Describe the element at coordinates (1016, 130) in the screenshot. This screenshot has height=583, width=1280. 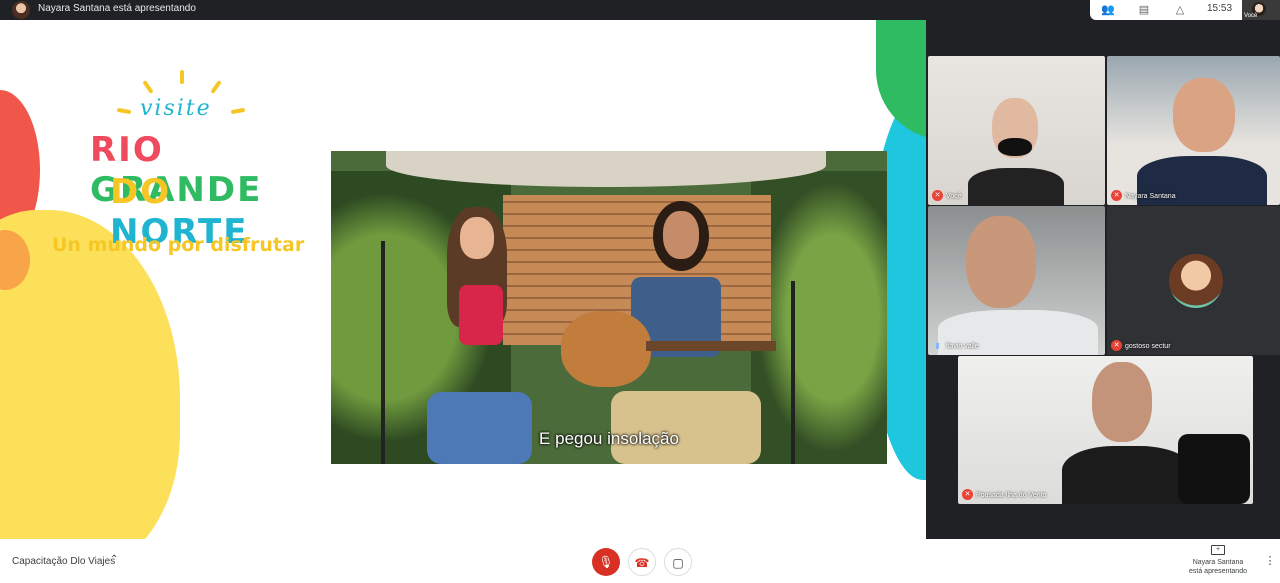
I see `participant-tile: ✕ Você` at that location.